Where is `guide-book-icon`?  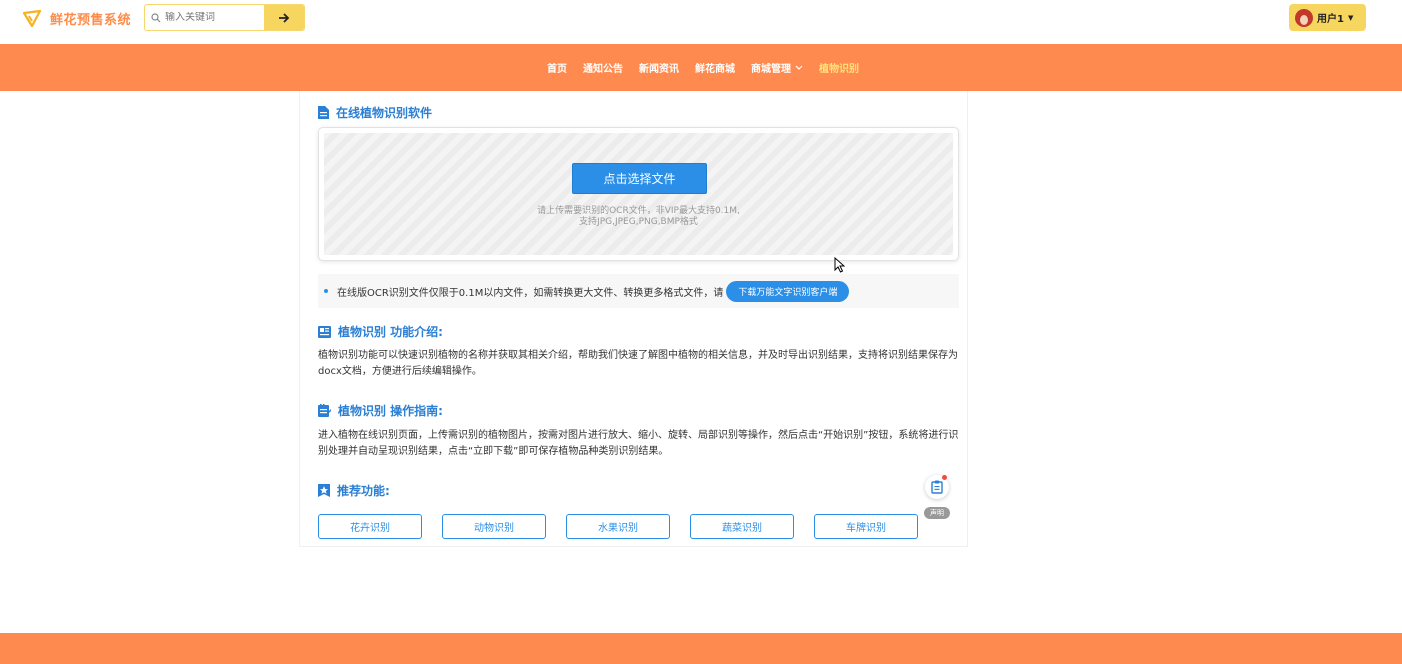 guide-book-icon is located at coordinates (324, 410).